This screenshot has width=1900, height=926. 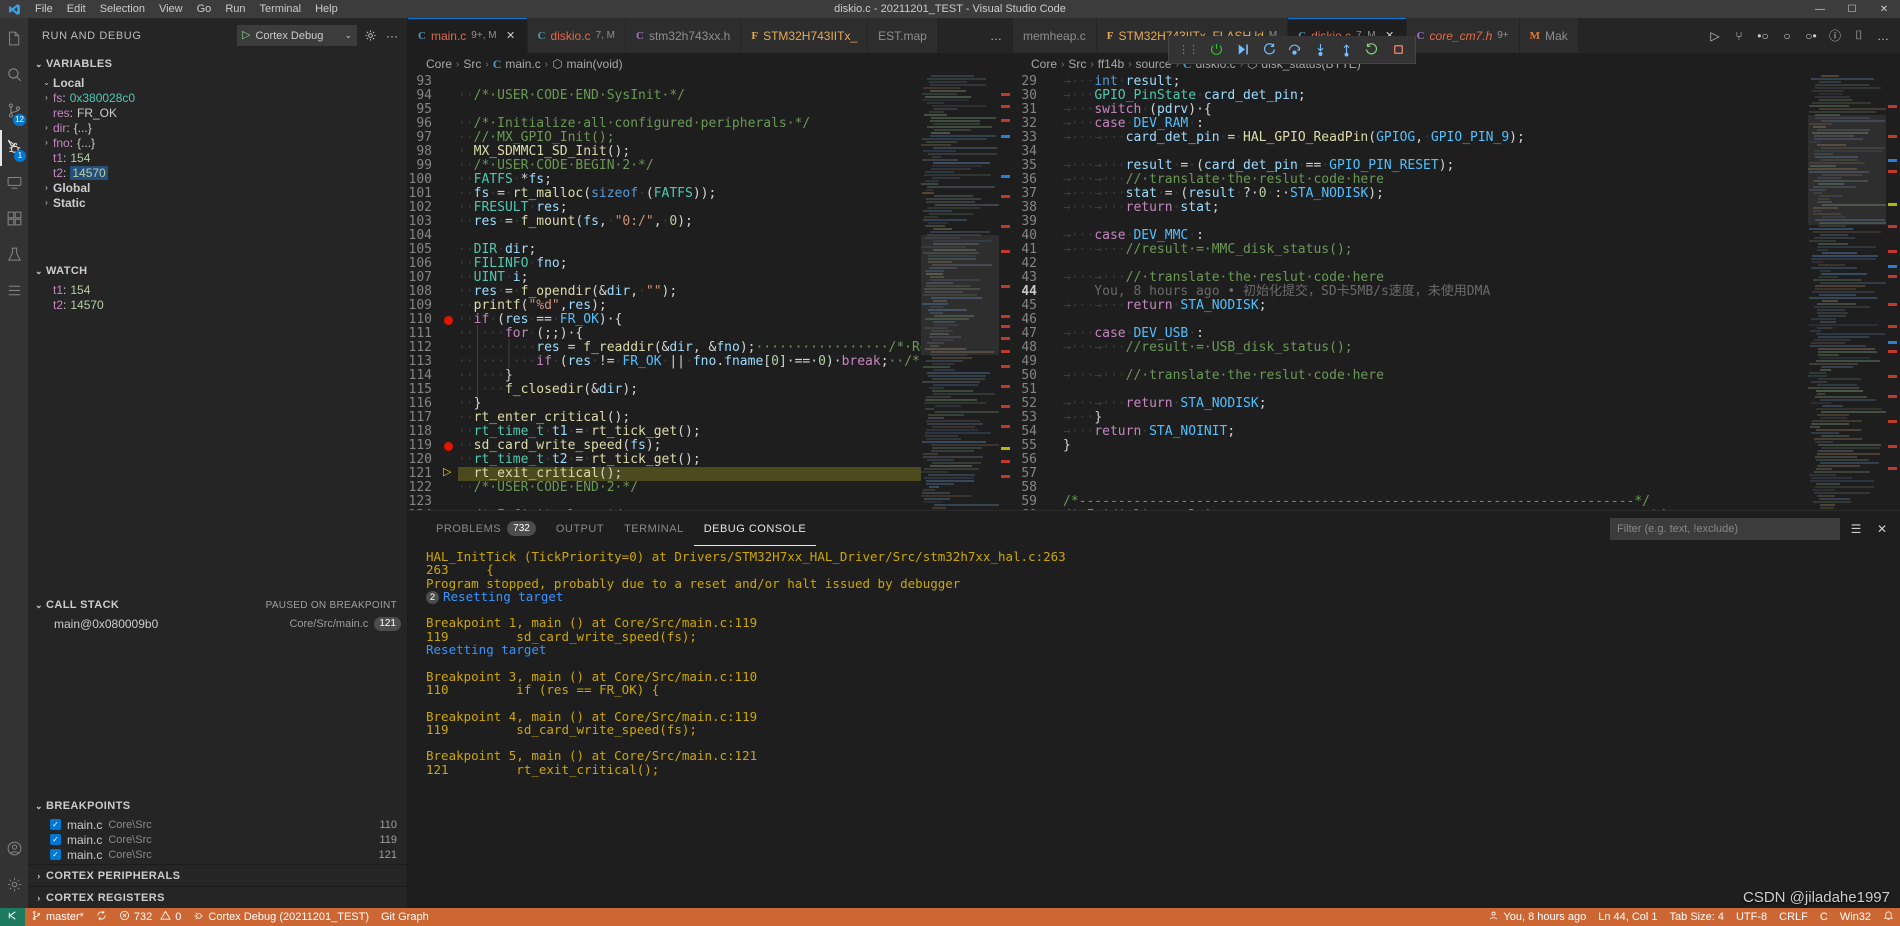 I want to click on breakpoints-header: ⌄ BREAKPOINTS, so click(x=217, y=806).